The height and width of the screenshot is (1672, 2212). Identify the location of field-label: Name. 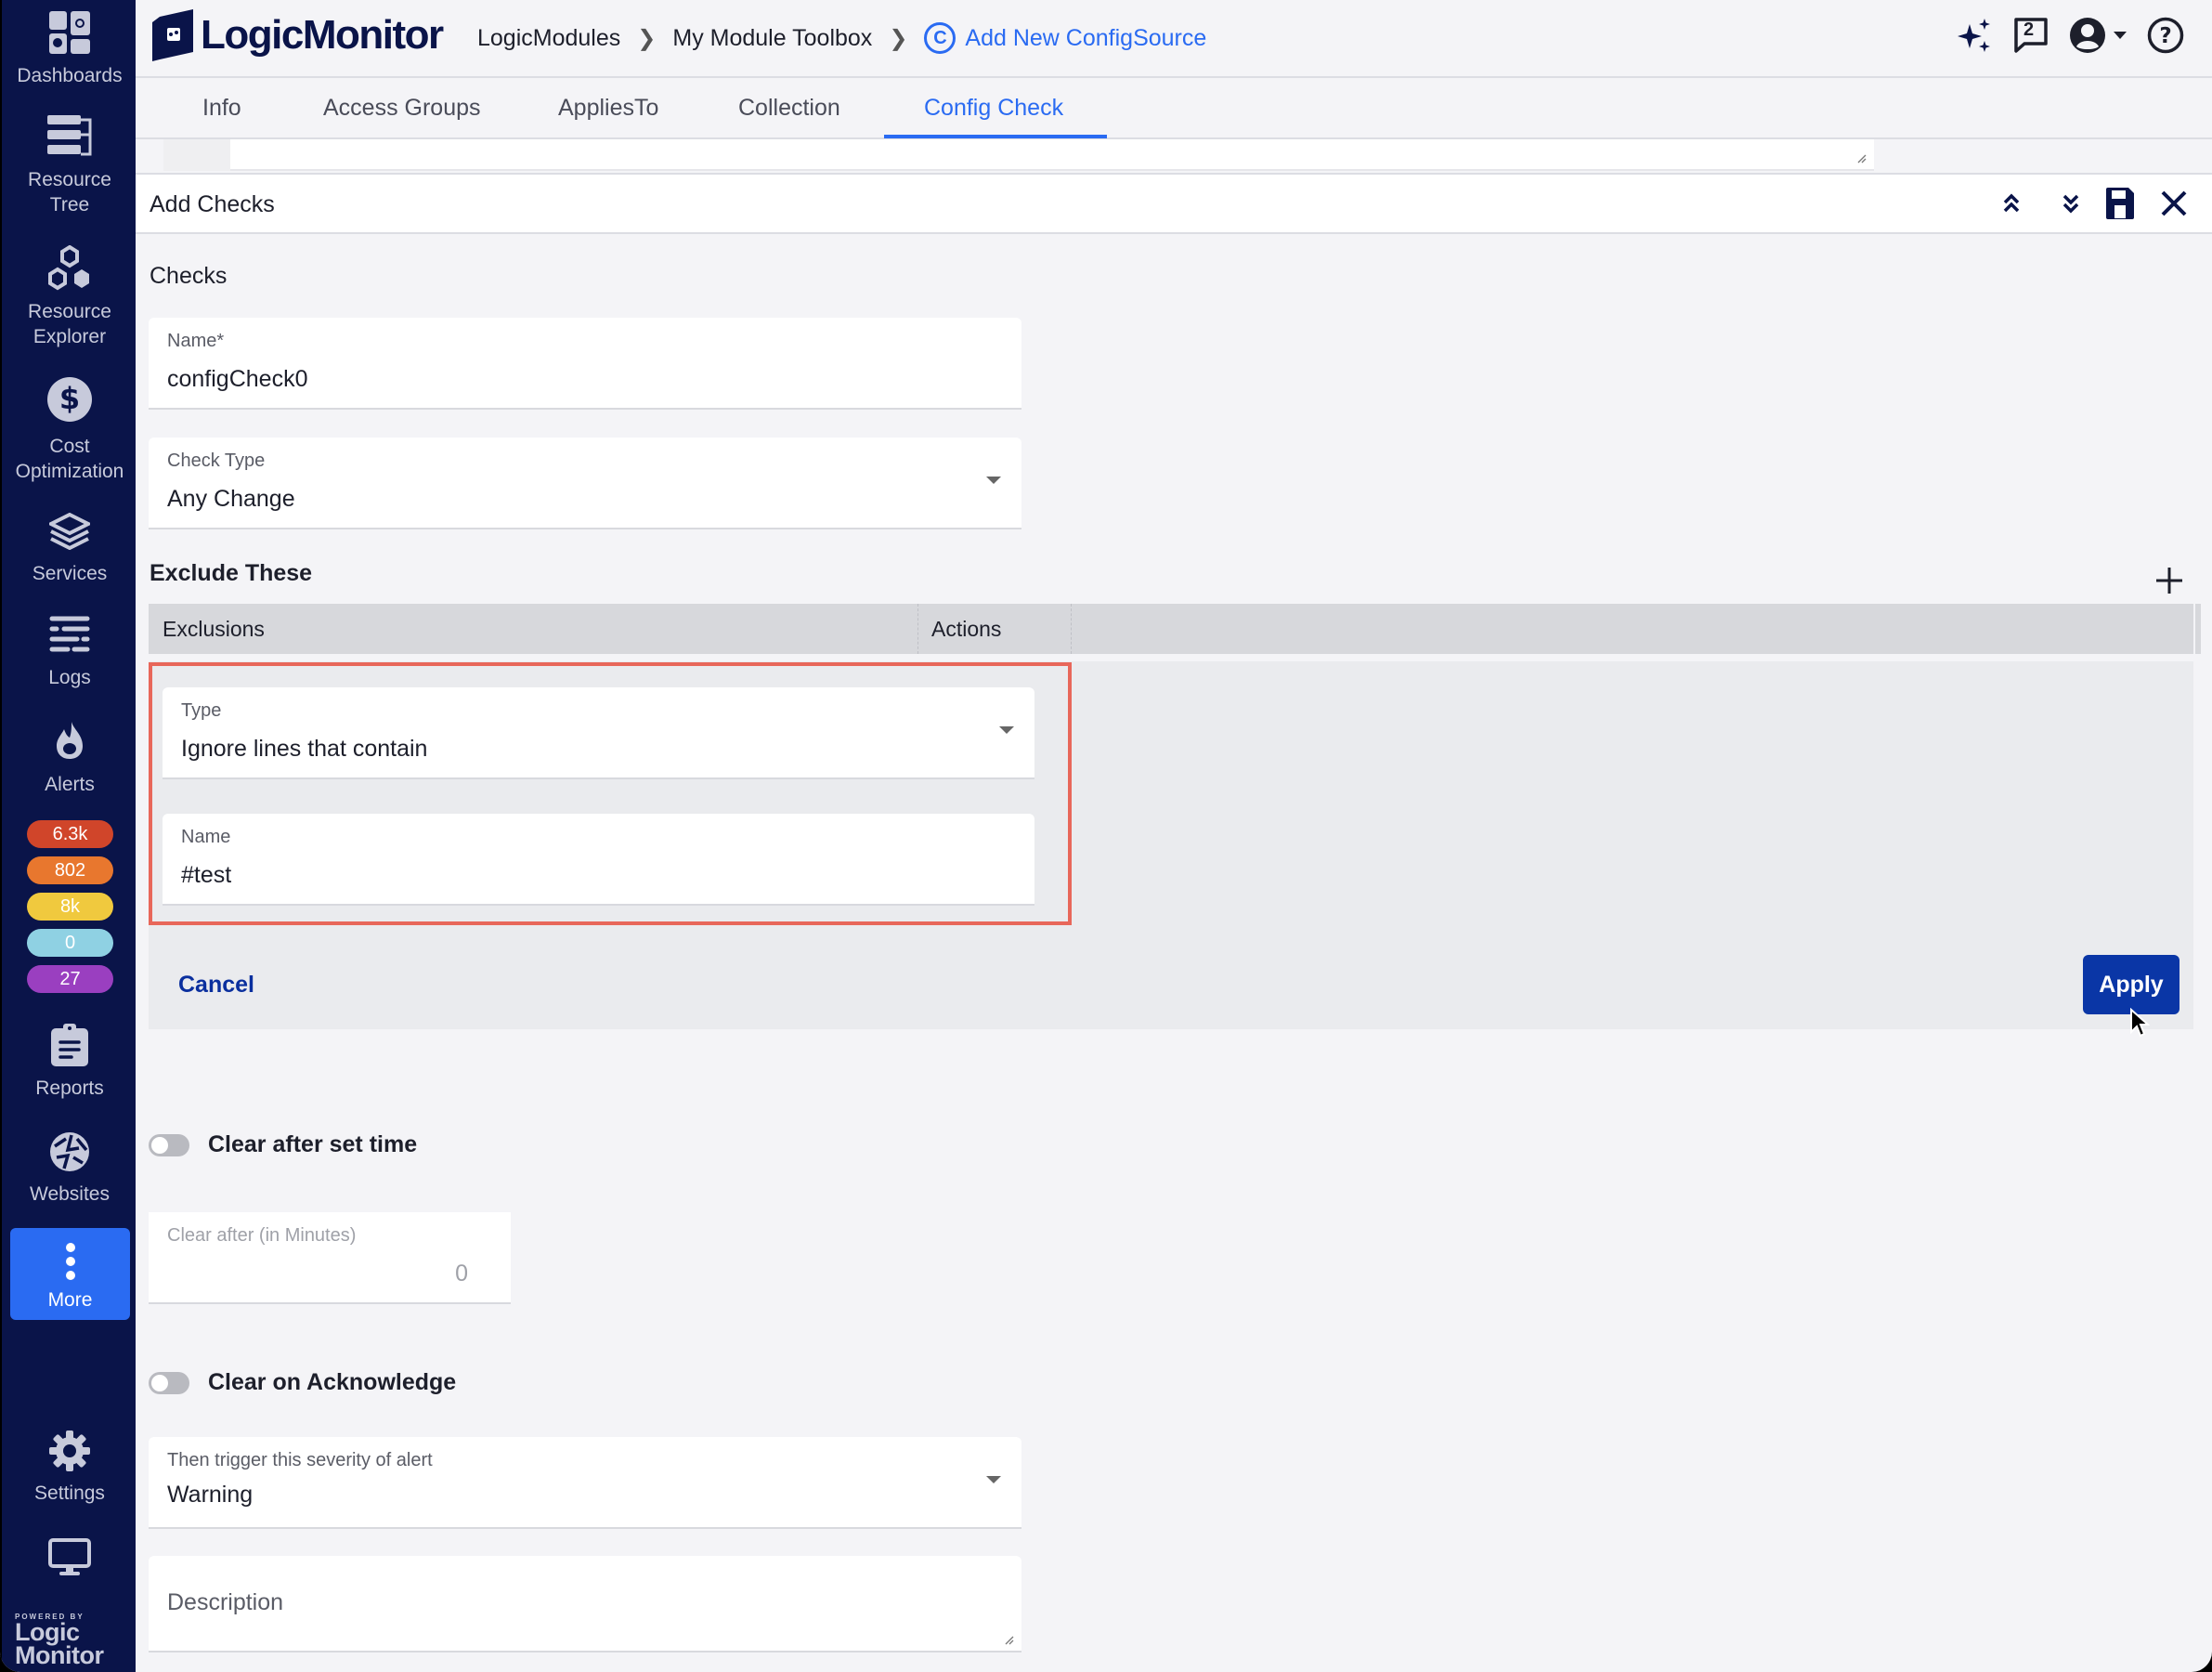
(206, 837).